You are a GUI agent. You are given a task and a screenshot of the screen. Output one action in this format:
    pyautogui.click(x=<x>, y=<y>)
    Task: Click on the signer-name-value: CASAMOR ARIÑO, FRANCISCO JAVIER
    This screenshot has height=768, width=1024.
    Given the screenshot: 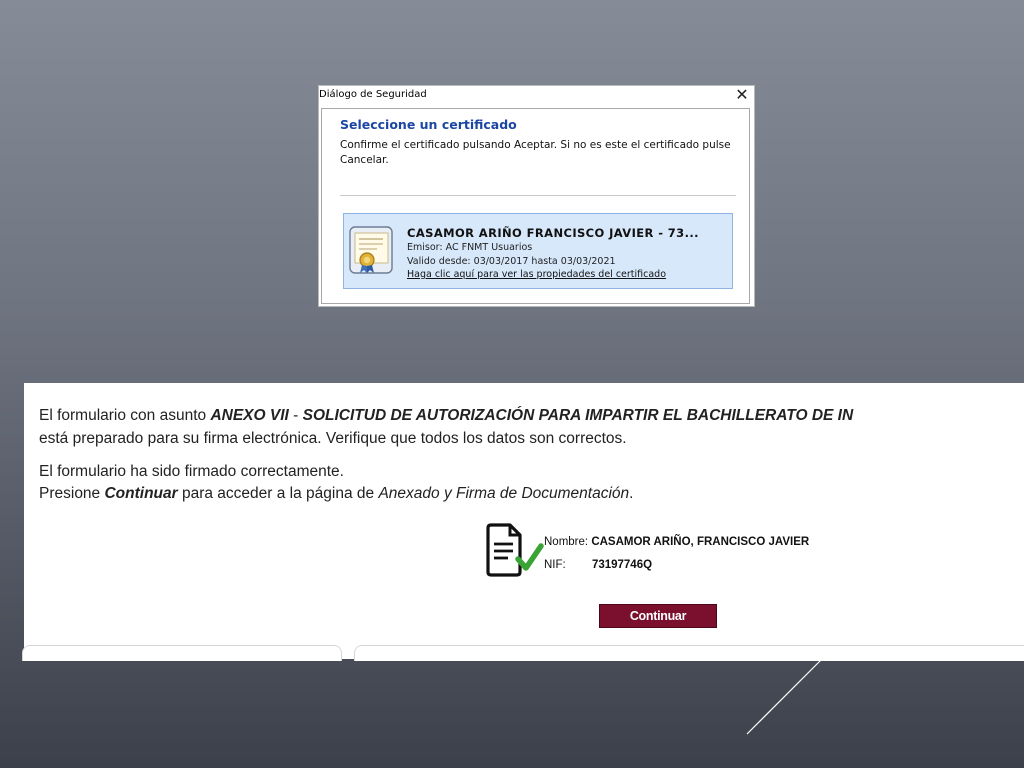 What is the action you would take?
    pyautogui.click(x=700, y=542)
    